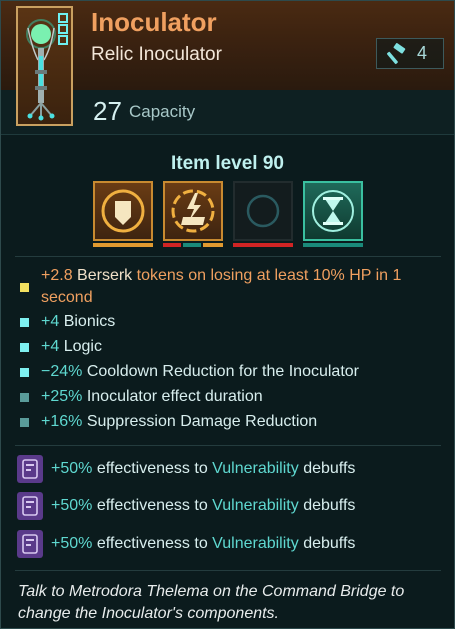  I want to click on lightning-mod-icon, so click(193, 211).